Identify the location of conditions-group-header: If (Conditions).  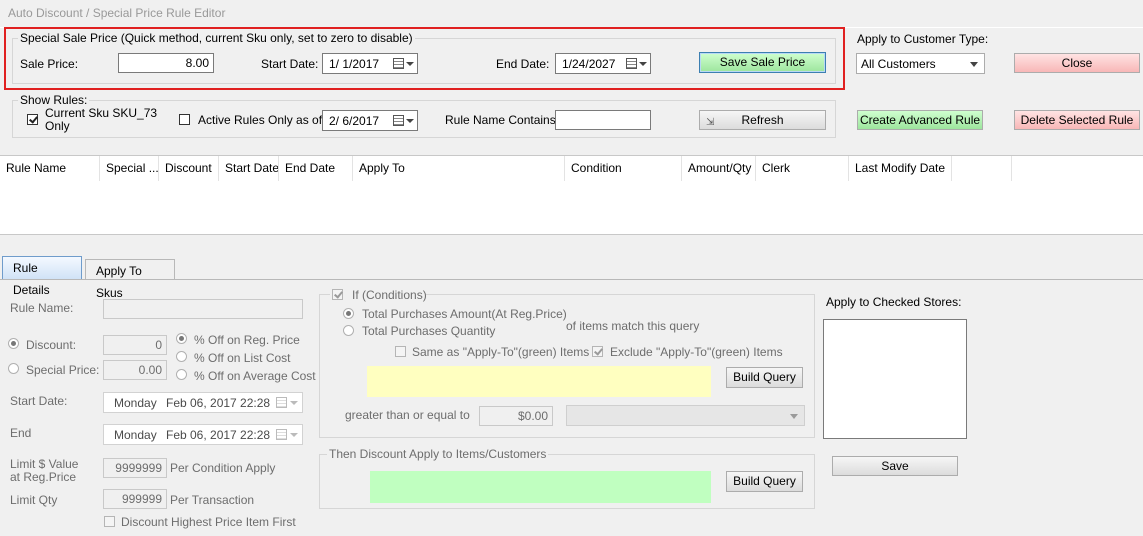
(378, 295).